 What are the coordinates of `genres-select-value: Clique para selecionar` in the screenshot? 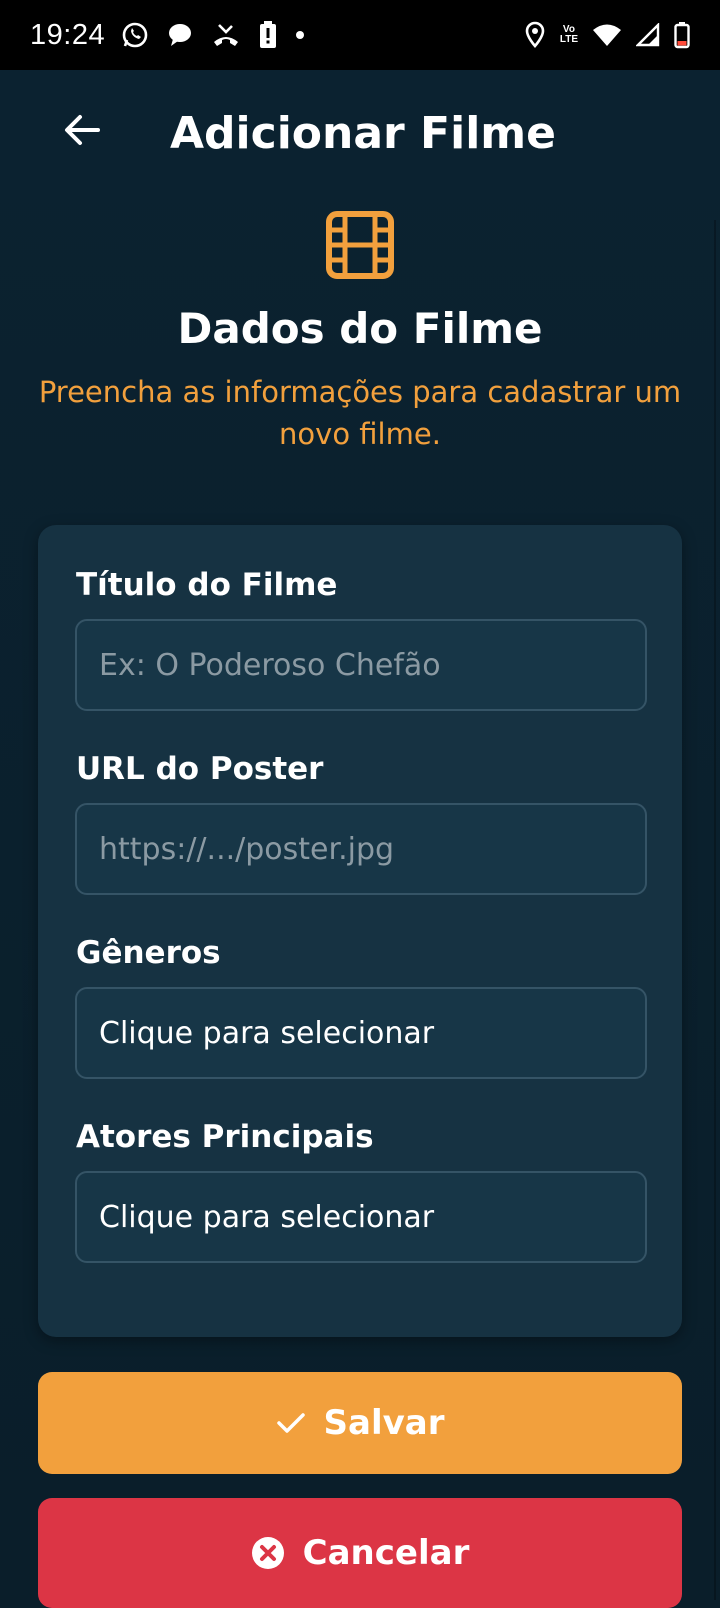 It's located at (267, 1033).